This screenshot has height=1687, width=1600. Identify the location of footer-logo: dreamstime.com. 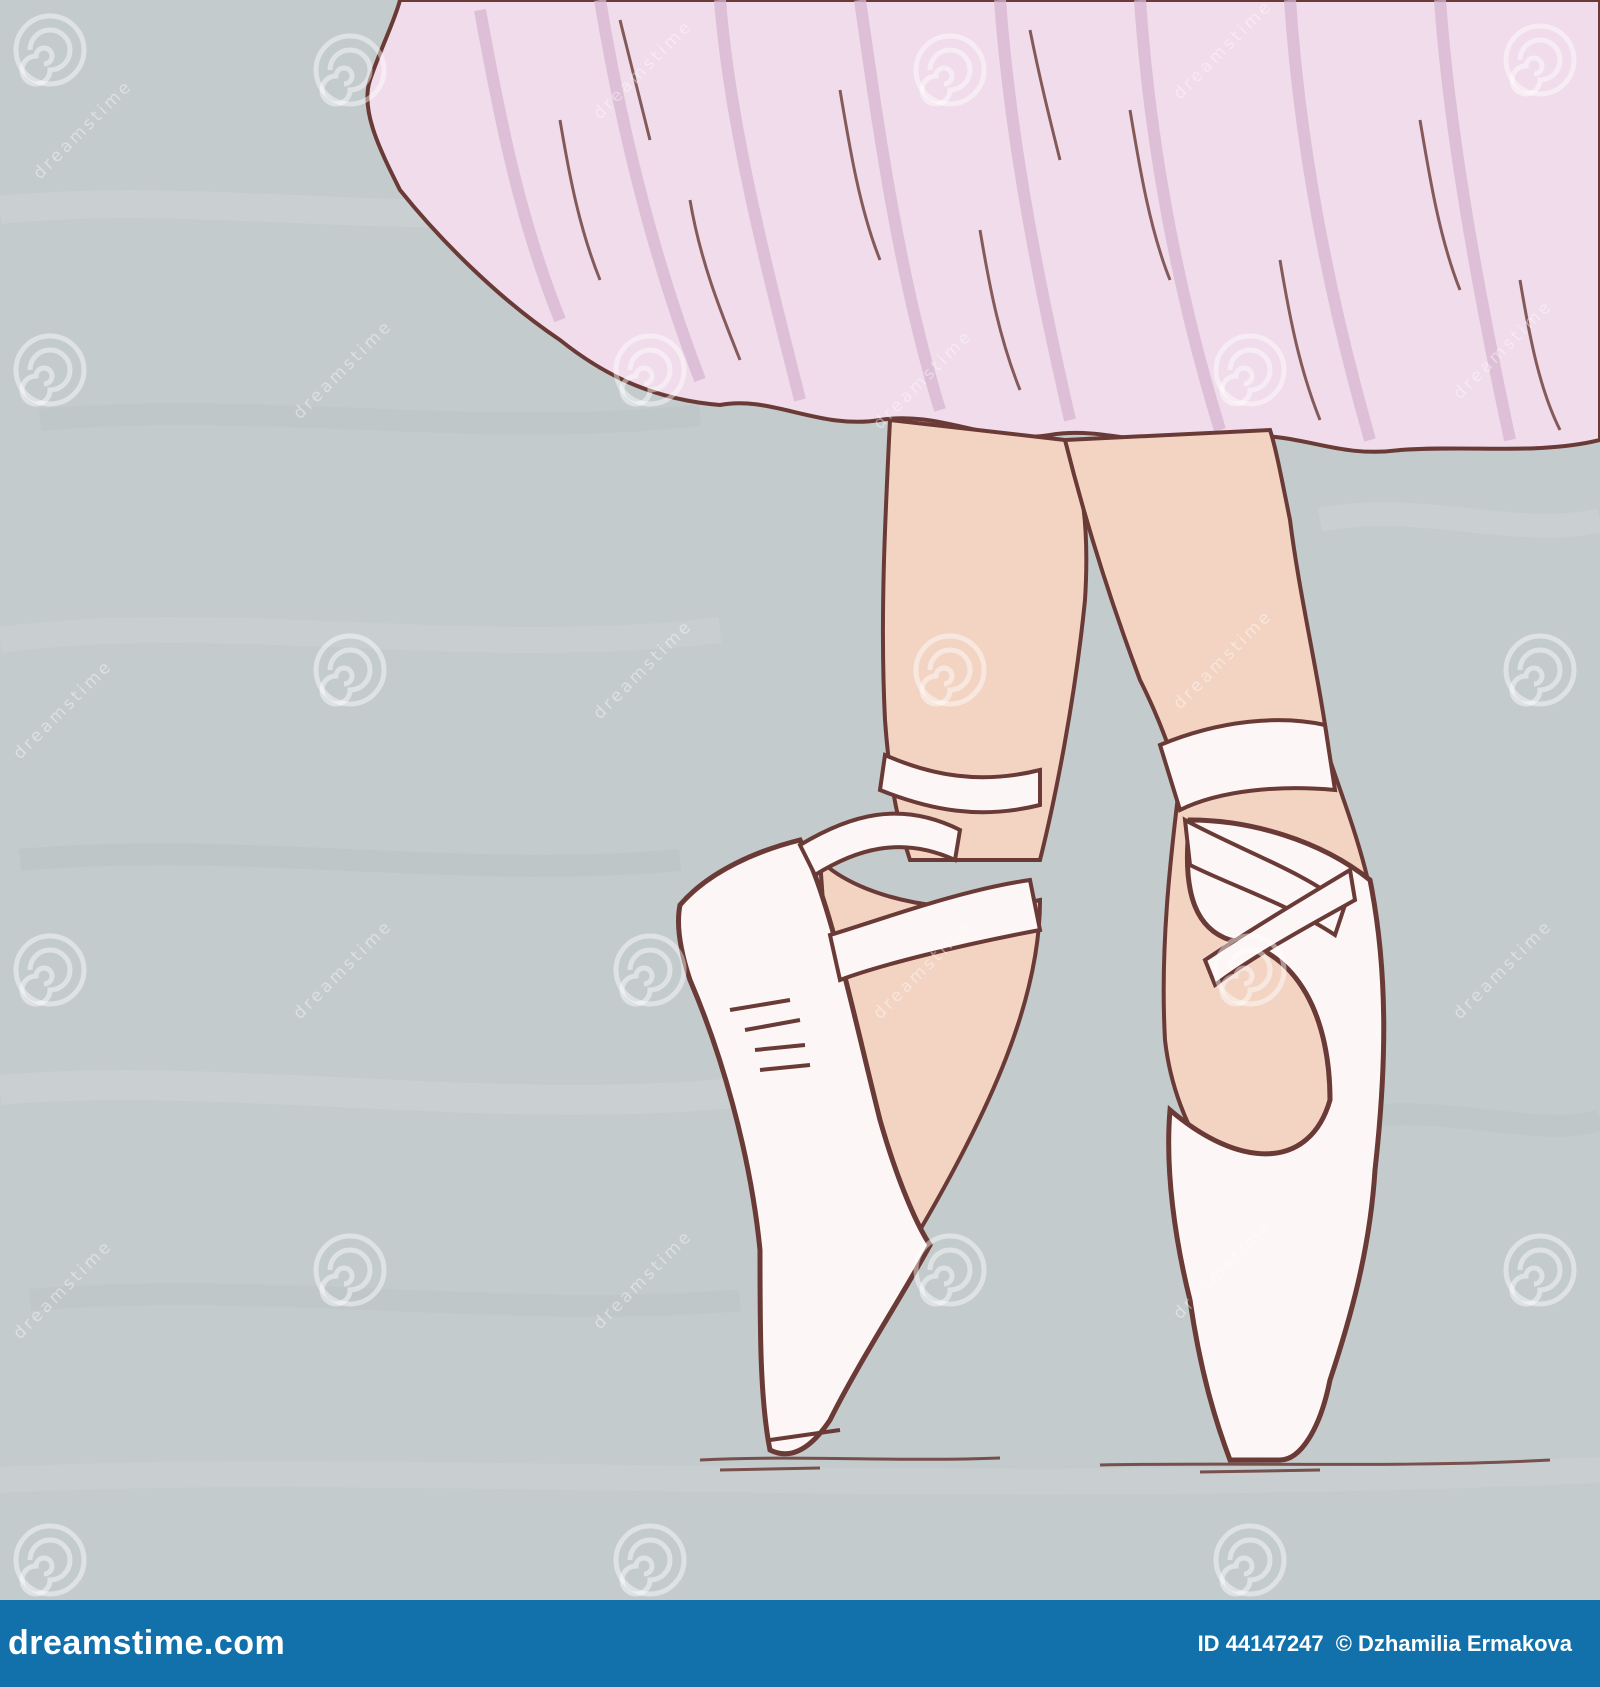
(146, 1643).